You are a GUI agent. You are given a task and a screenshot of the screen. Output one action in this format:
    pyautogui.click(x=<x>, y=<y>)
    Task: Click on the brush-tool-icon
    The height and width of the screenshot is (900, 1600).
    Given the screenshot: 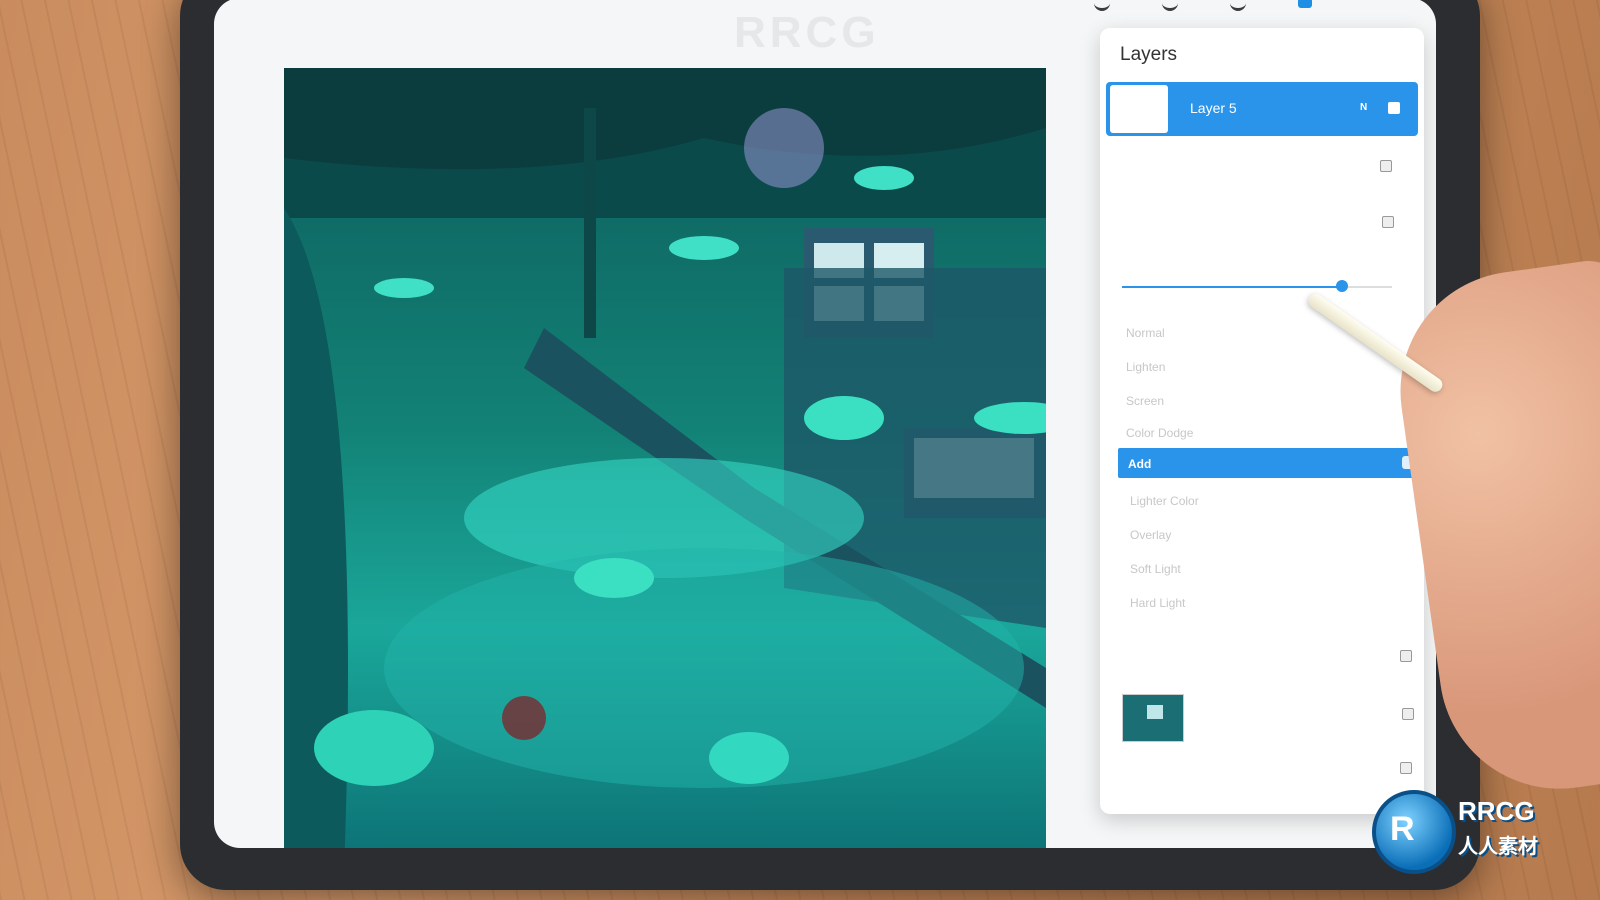 What is the action you would take?
    pyautogui.click(x=1102, y=5)
    